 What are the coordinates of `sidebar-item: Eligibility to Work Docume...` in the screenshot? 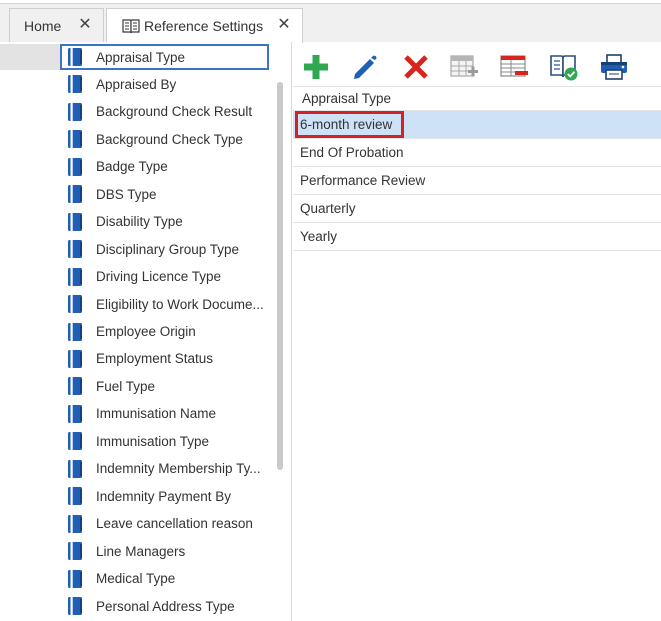 It's located at (164, 304).